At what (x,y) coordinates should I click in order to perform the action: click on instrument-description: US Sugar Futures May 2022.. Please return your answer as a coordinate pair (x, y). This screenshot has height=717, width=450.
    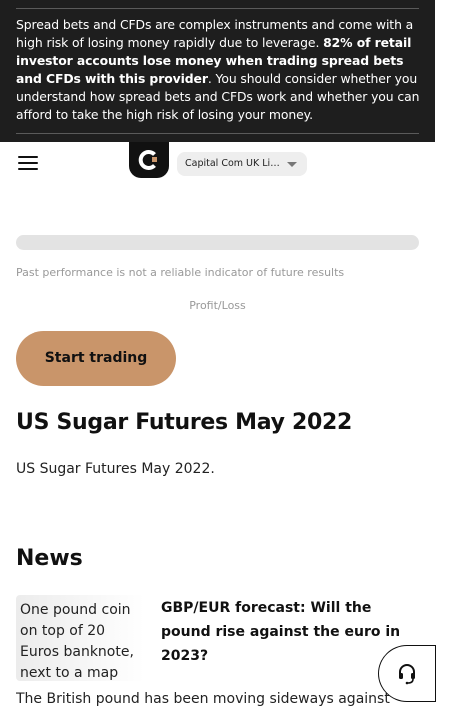
    Looking at the image, I should click on (115, 469).